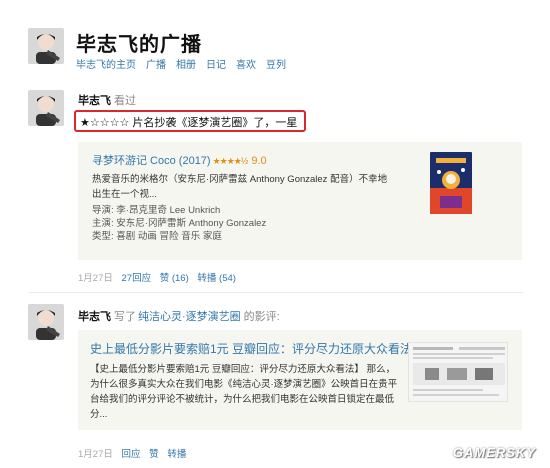 The width and height of the screenshot is (550, 468). Describe the element at coordinates (154, 454) in the screenshot. I see `like-link: 赞` at that location.